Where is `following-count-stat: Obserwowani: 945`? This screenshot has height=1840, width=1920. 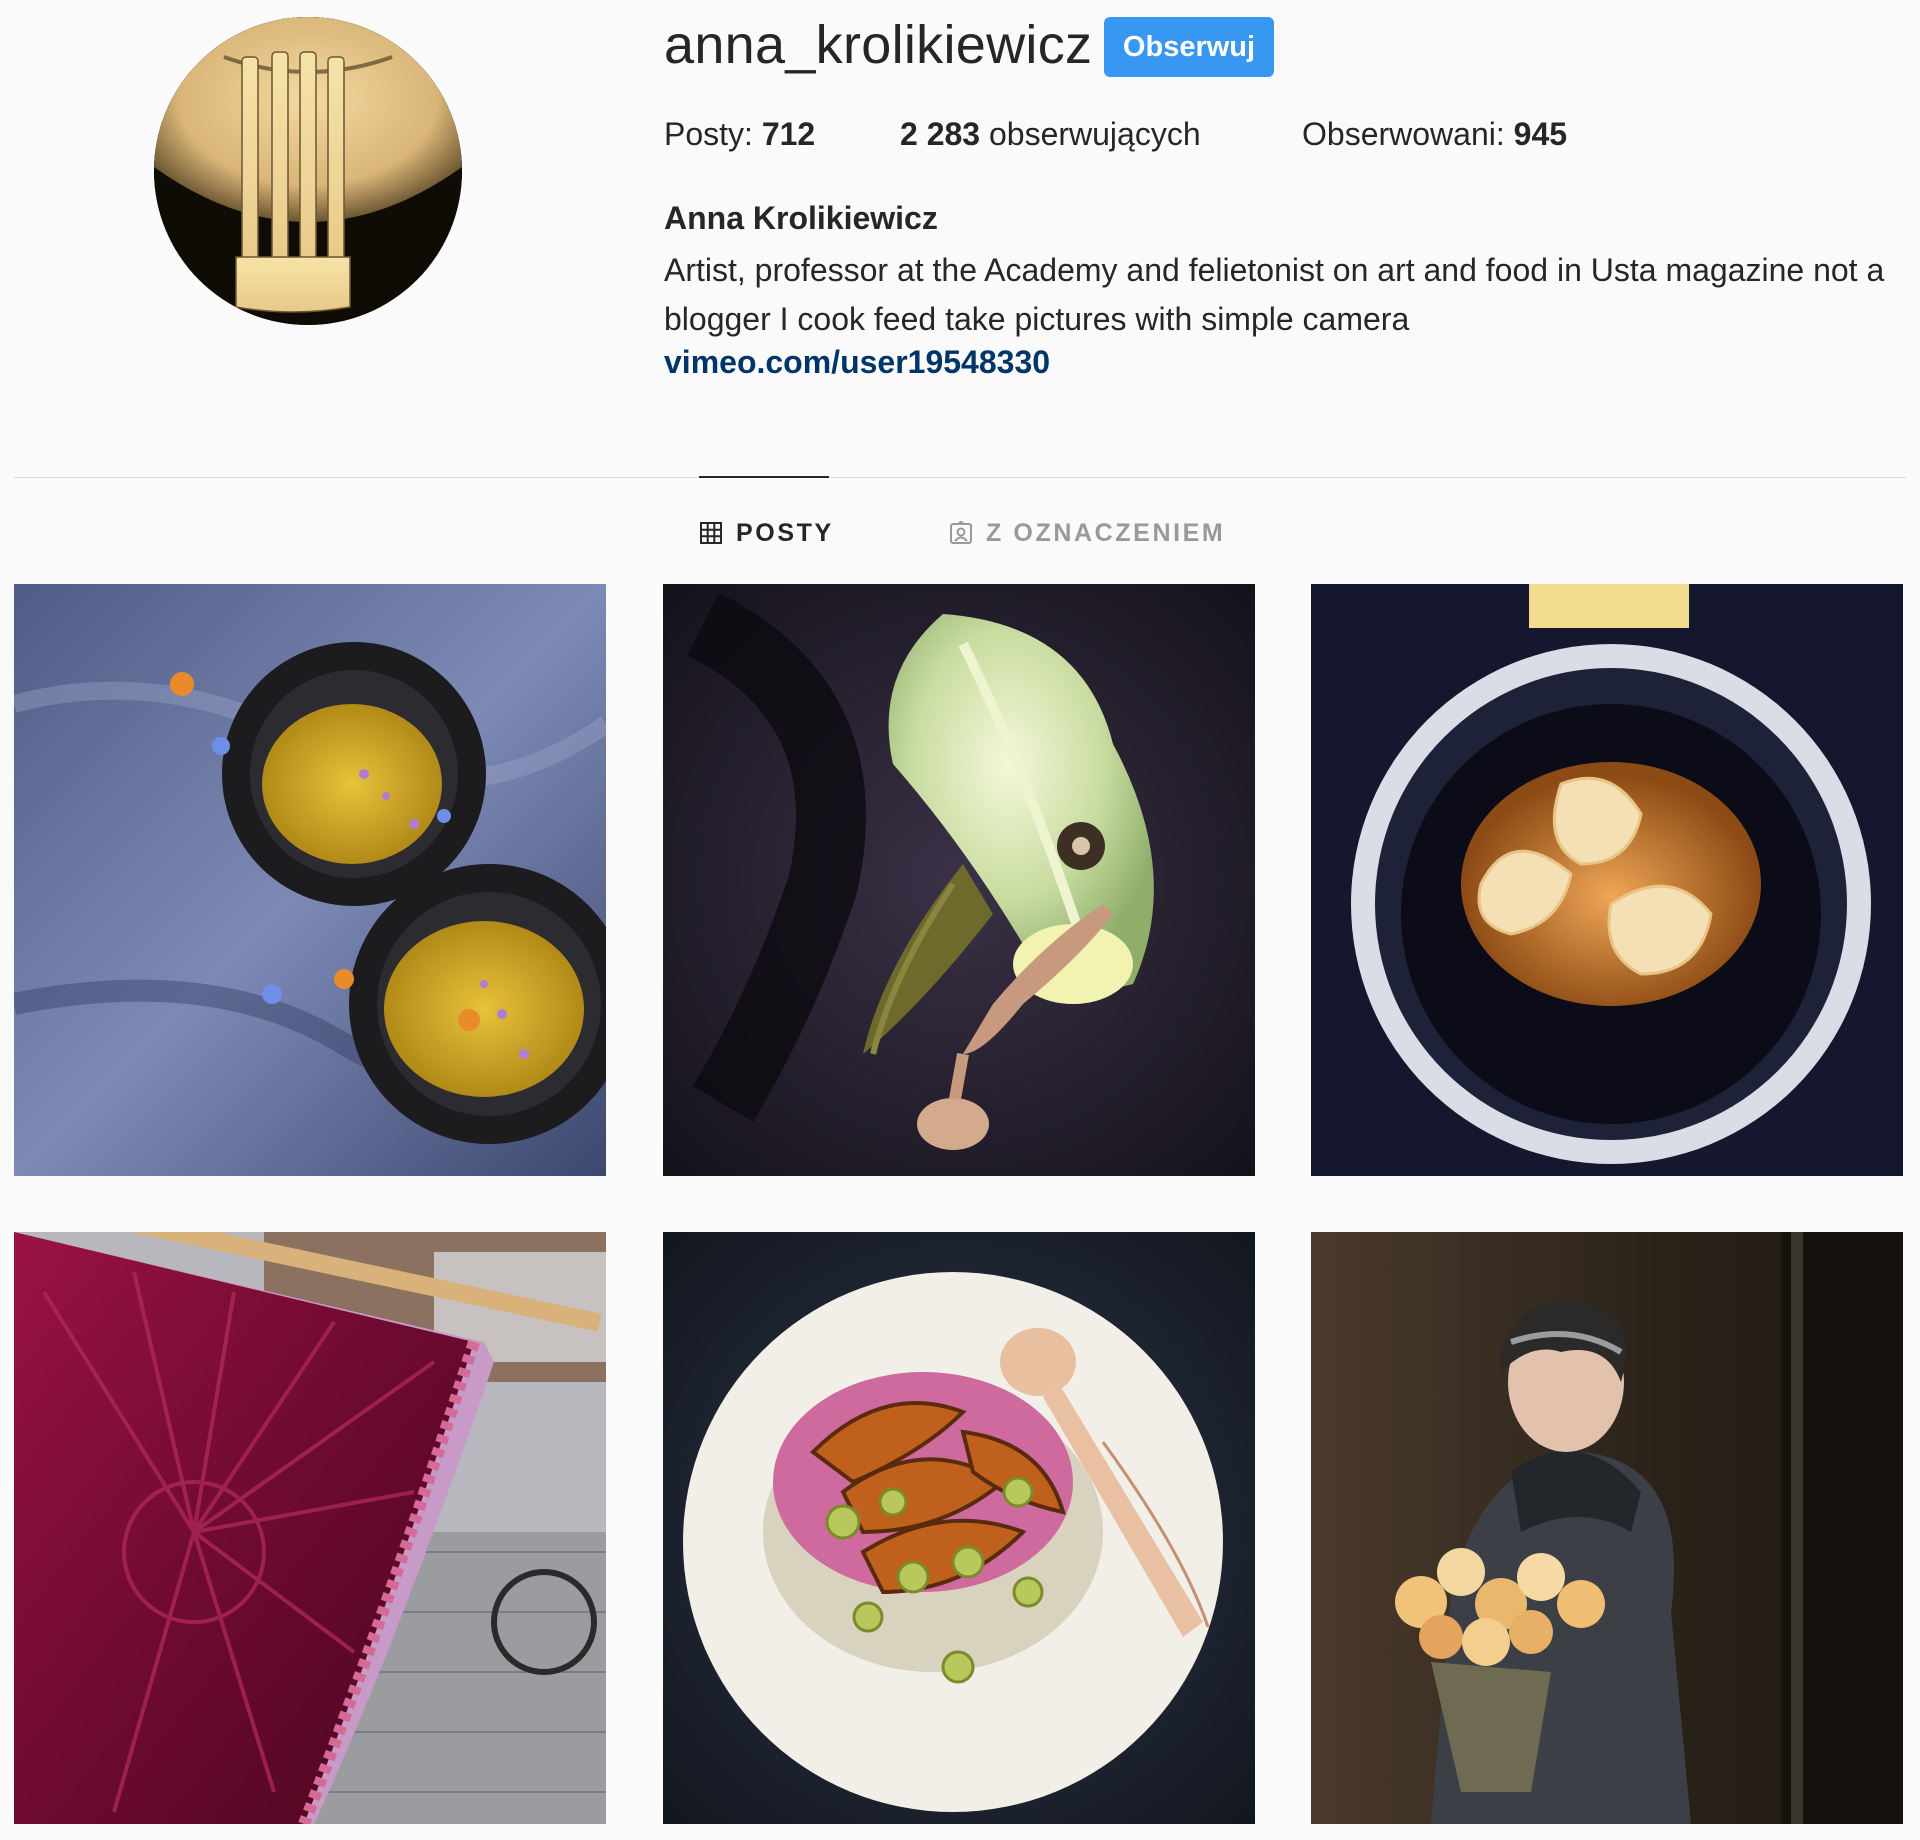 following-count-stat: Obserwowani: 945 is located at coordinates (1434, 134).